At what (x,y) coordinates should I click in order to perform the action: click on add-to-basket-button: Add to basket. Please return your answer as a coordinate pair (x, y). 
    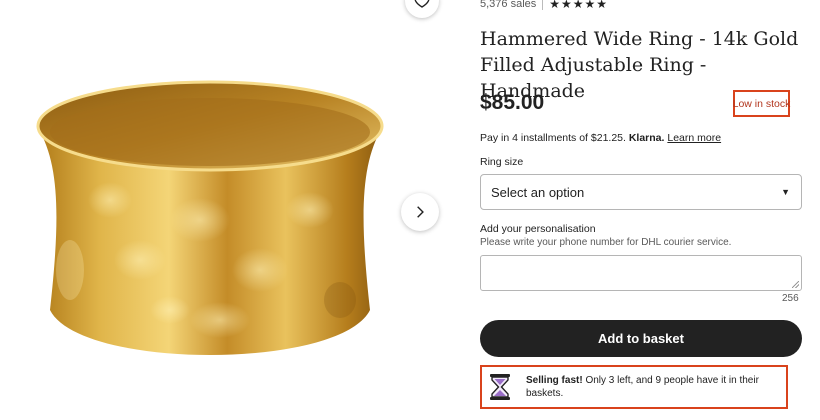
    Looking at the image, I should click on (641, 338).